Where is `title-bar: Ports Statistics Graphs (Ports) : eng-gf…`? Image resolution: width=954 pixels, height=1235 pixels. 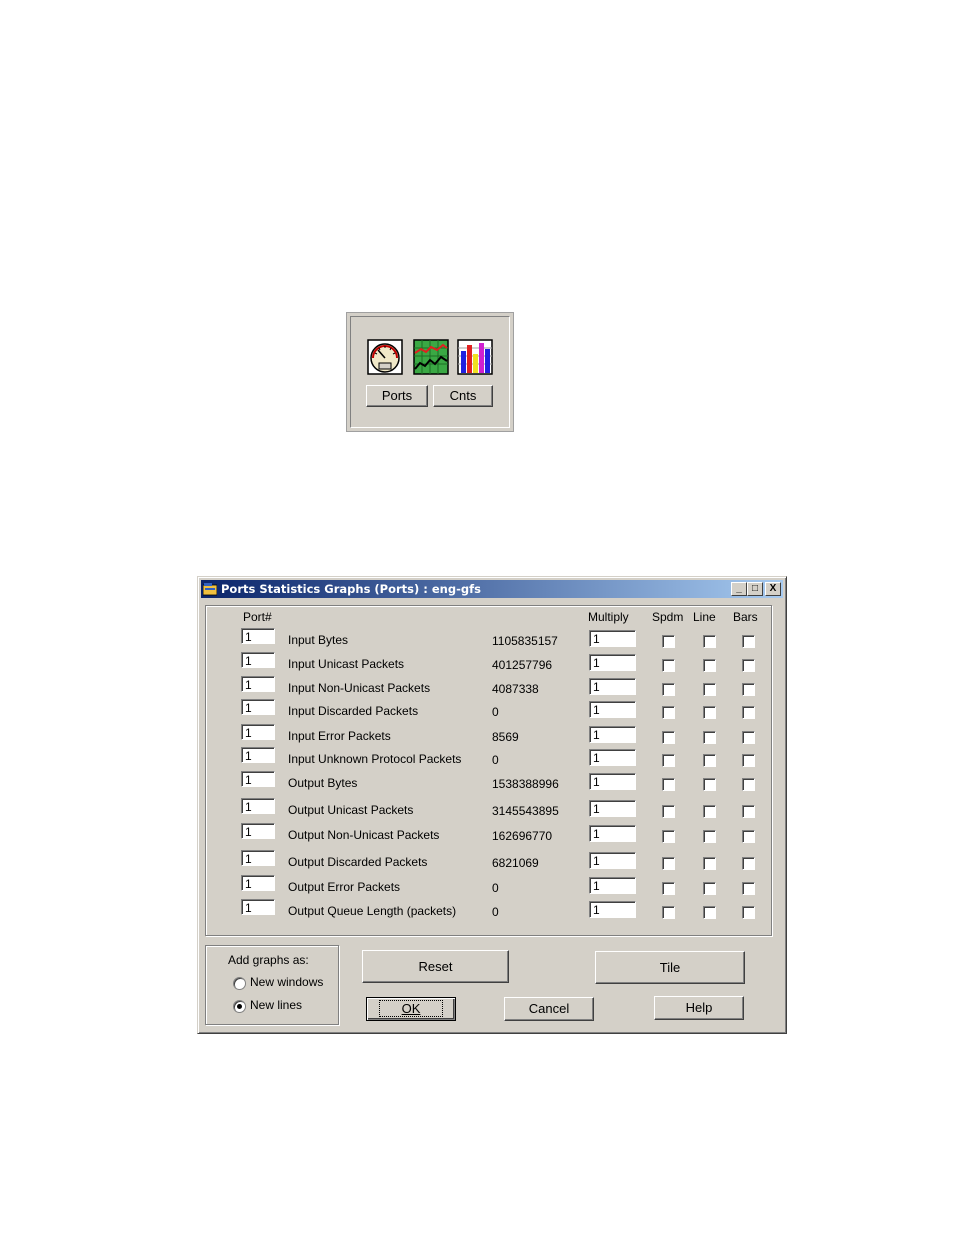
title-bar: Ports Statistics Graphs (Ports) : eng-gf… is located at coordinates (492, 589).